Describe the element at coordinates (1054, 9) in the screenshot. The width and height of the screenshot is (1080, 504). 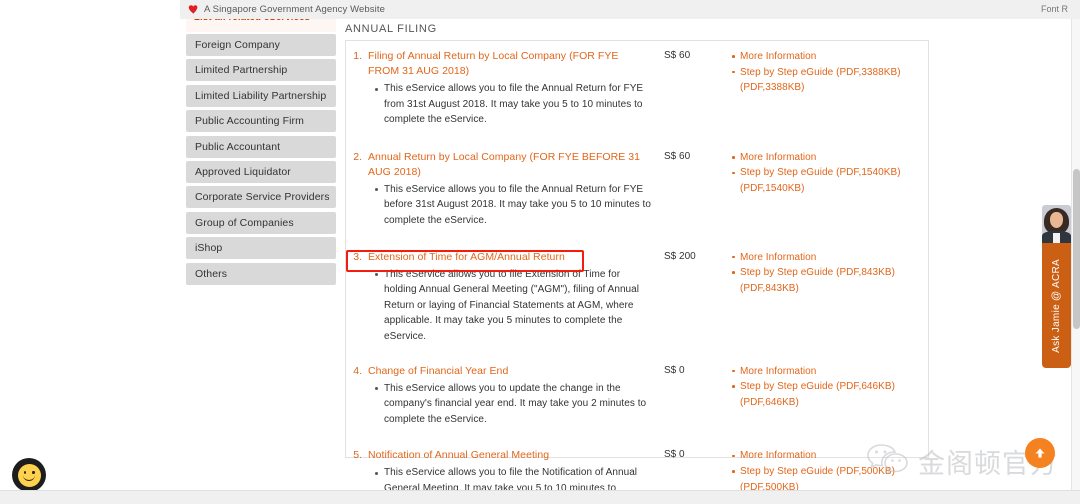
I see `font-resize-label: Font R` at that location.